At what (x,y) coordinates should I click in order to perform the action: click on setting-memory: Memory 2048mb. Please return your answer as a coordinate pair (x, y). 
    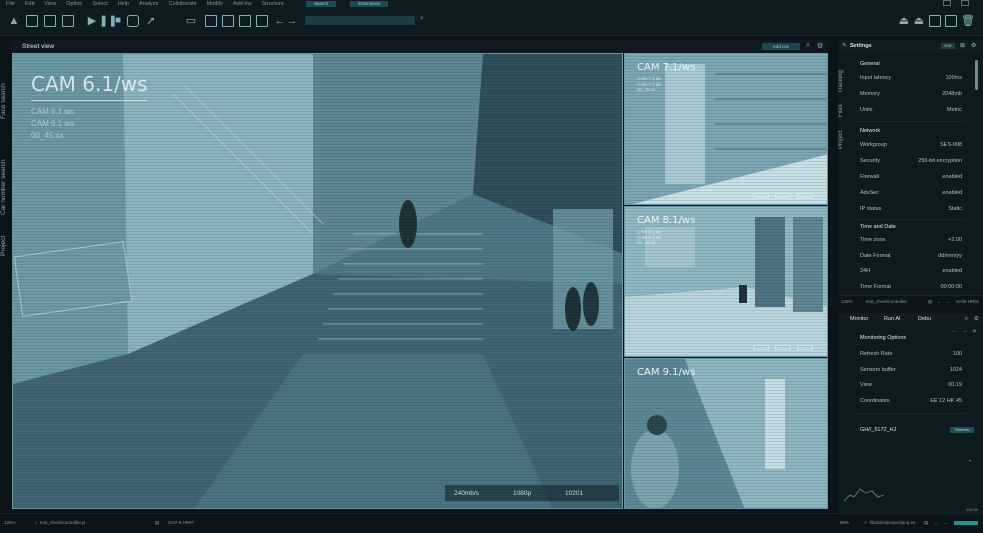
    Looking at the image, I should click on (911, 96).